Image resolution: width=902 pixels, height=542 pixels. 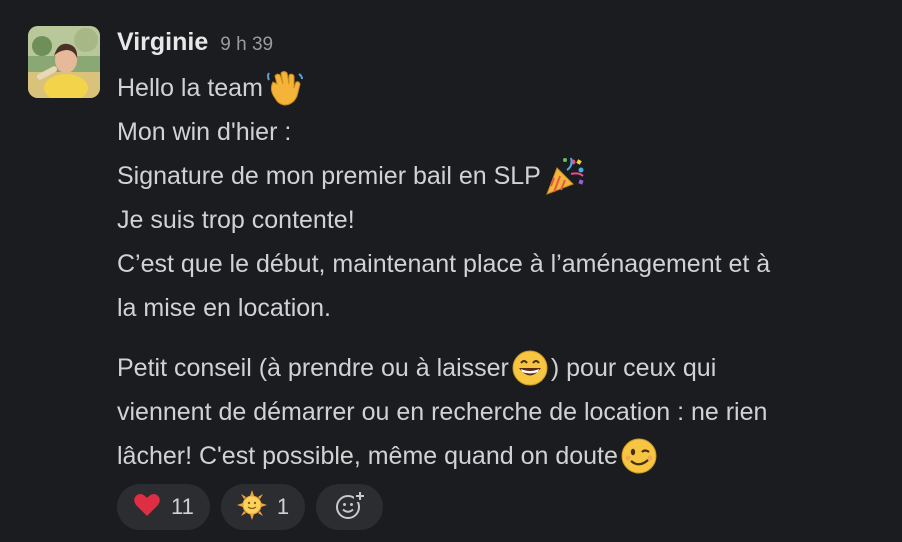 What do you see at coordinates (283, 506) in the screenshot?
I see `reaction-count: 1` at bounding box center [283, 506].